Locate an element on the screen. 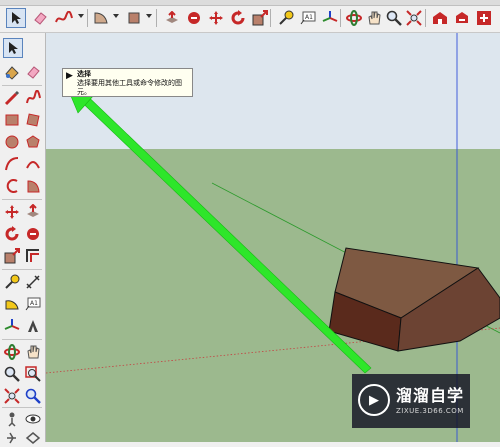  circle-icon is located at coordinates (12, 142).